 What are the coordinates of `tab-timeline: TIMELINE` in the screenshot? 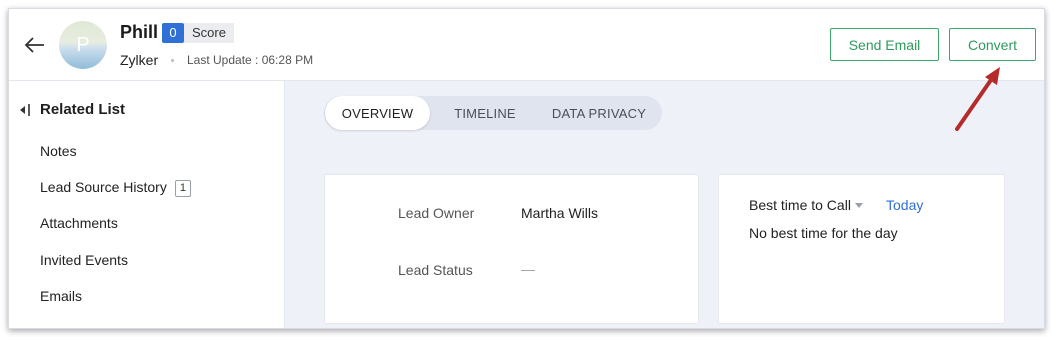 It's located at (485, 113).